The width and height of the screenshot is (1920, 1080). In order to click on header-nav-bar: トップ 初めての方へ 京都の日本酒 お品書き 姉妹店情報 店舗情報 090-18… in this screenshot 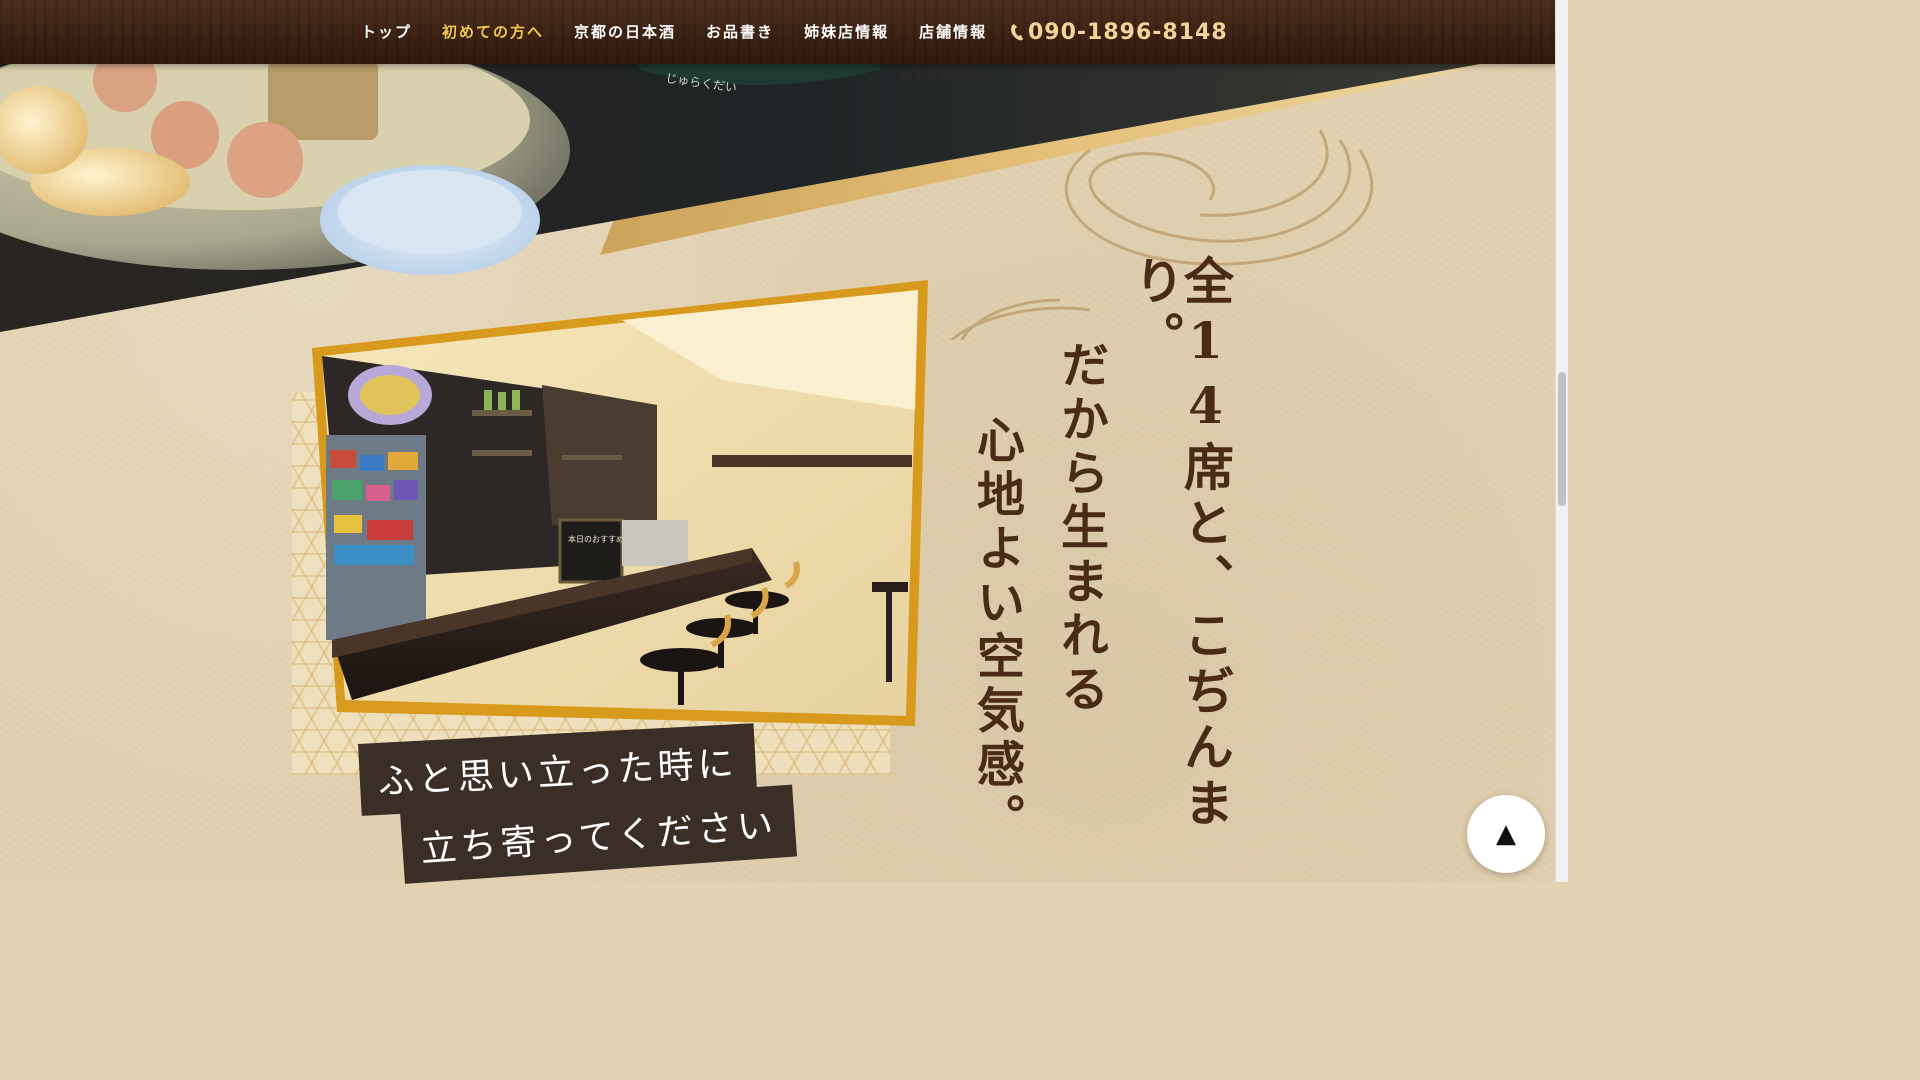, I will do `click(778, 32)`.